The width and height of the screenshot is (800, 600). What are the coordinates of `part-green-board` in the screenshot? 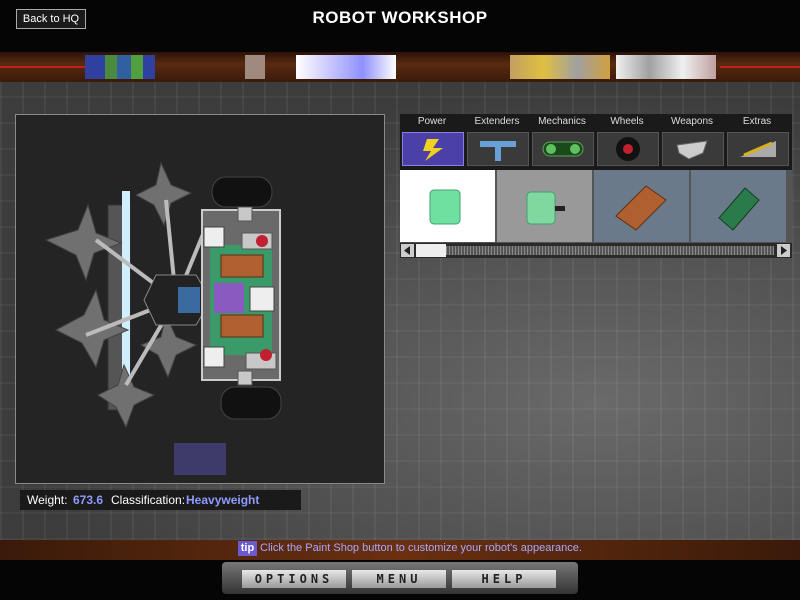 It's located at (738, 206).